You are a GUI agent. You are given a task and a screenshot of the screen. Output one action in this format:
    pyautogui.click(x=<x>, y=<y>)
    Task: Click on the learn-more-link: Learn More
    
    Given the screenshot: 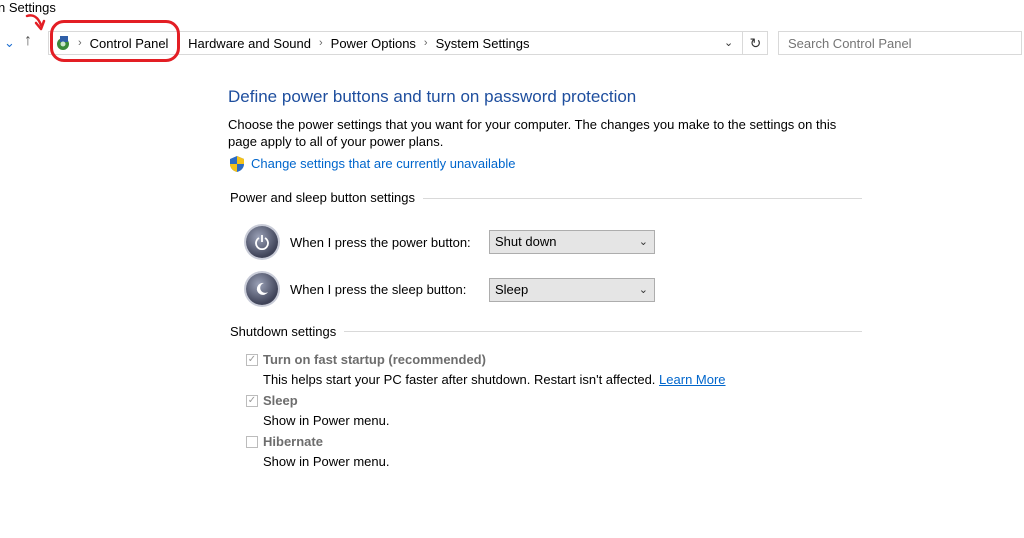 What is the action you would take?
    pyautogui.click(x=692, y=379)
    